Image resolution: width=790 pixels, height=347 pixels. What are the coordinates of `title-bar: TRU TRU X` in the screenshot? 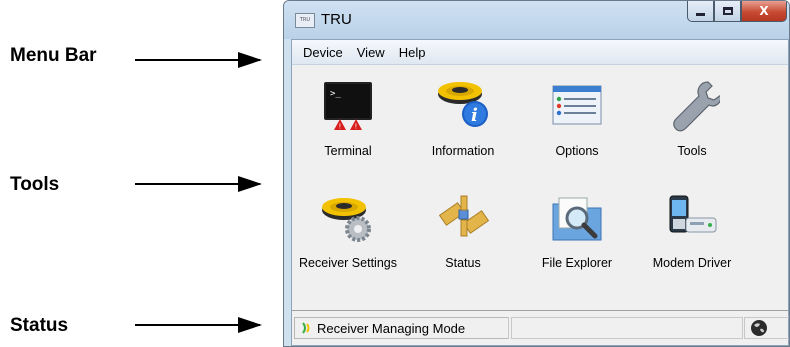 It's located at (536, 20).